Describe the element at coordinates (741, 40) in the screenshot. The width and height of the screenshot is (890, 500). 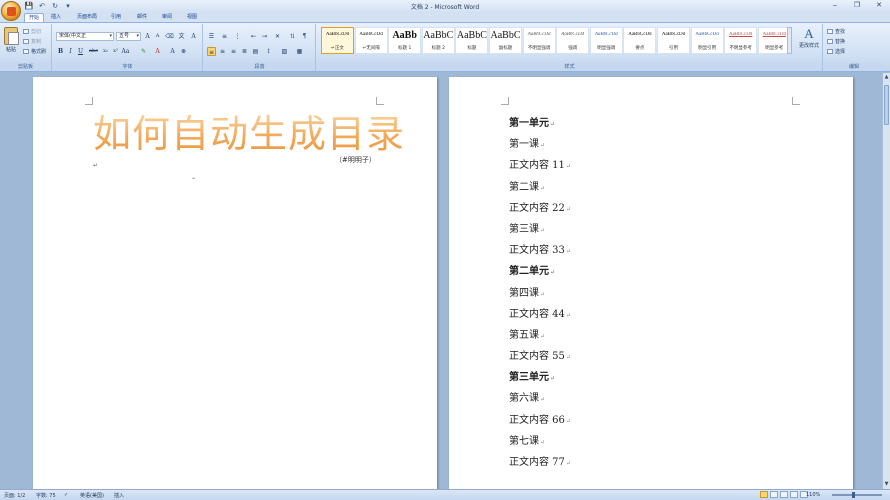
I see `style-item: AaBbCcDd 不明显参考` at that location.